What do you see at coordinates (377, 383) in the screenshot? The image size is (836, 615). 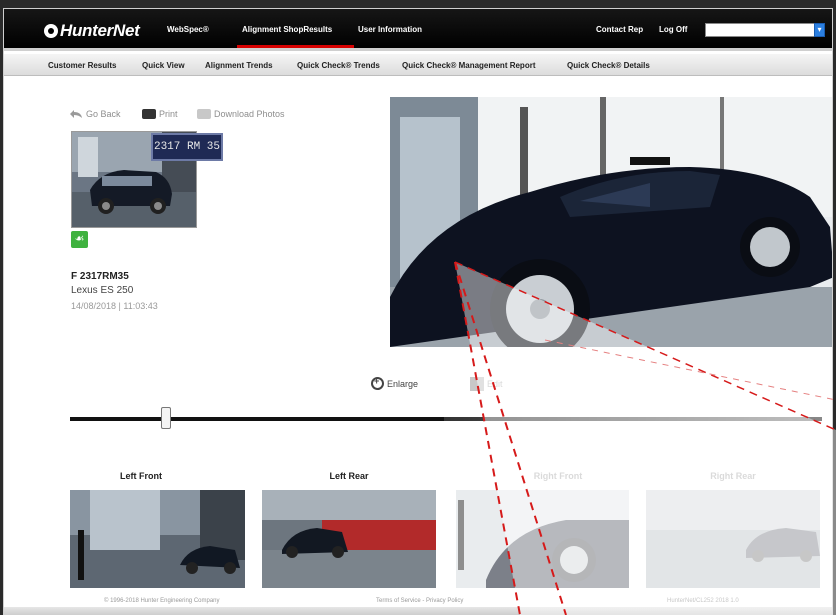 I see `enlarge-icon` at bounding box center [377, 383].